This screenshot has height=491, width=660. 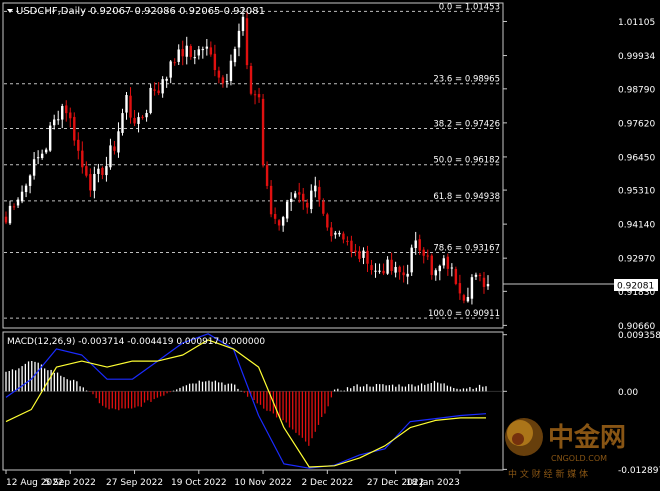 What do you see at coordinates (636, 124) in the screenshot?
I see `price-axis-label: 0.97620` at bounding box center [636, 124].